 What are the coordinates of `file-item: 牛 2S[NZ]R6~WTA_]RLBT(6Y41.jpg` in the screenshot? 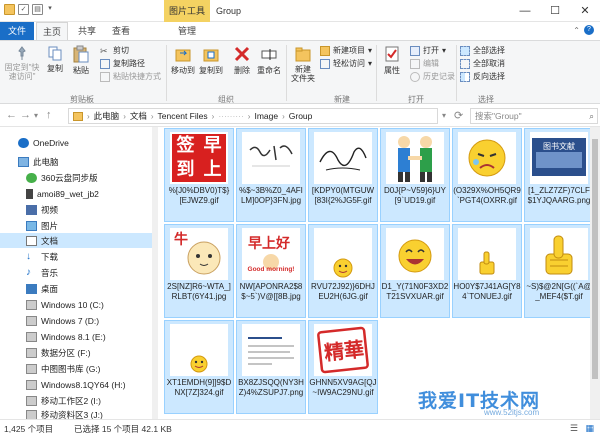 It's located at (199, 271).